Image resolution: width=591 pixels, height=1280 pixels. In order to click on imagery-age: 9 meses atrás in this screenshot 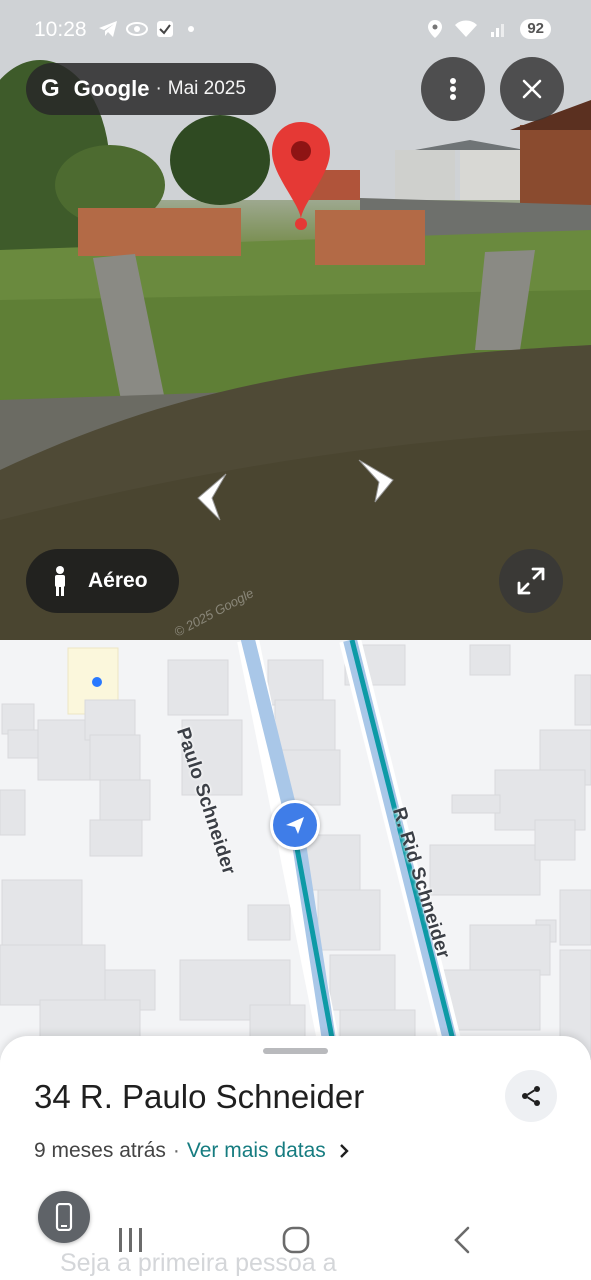, I will do `click(100, 1150)`.